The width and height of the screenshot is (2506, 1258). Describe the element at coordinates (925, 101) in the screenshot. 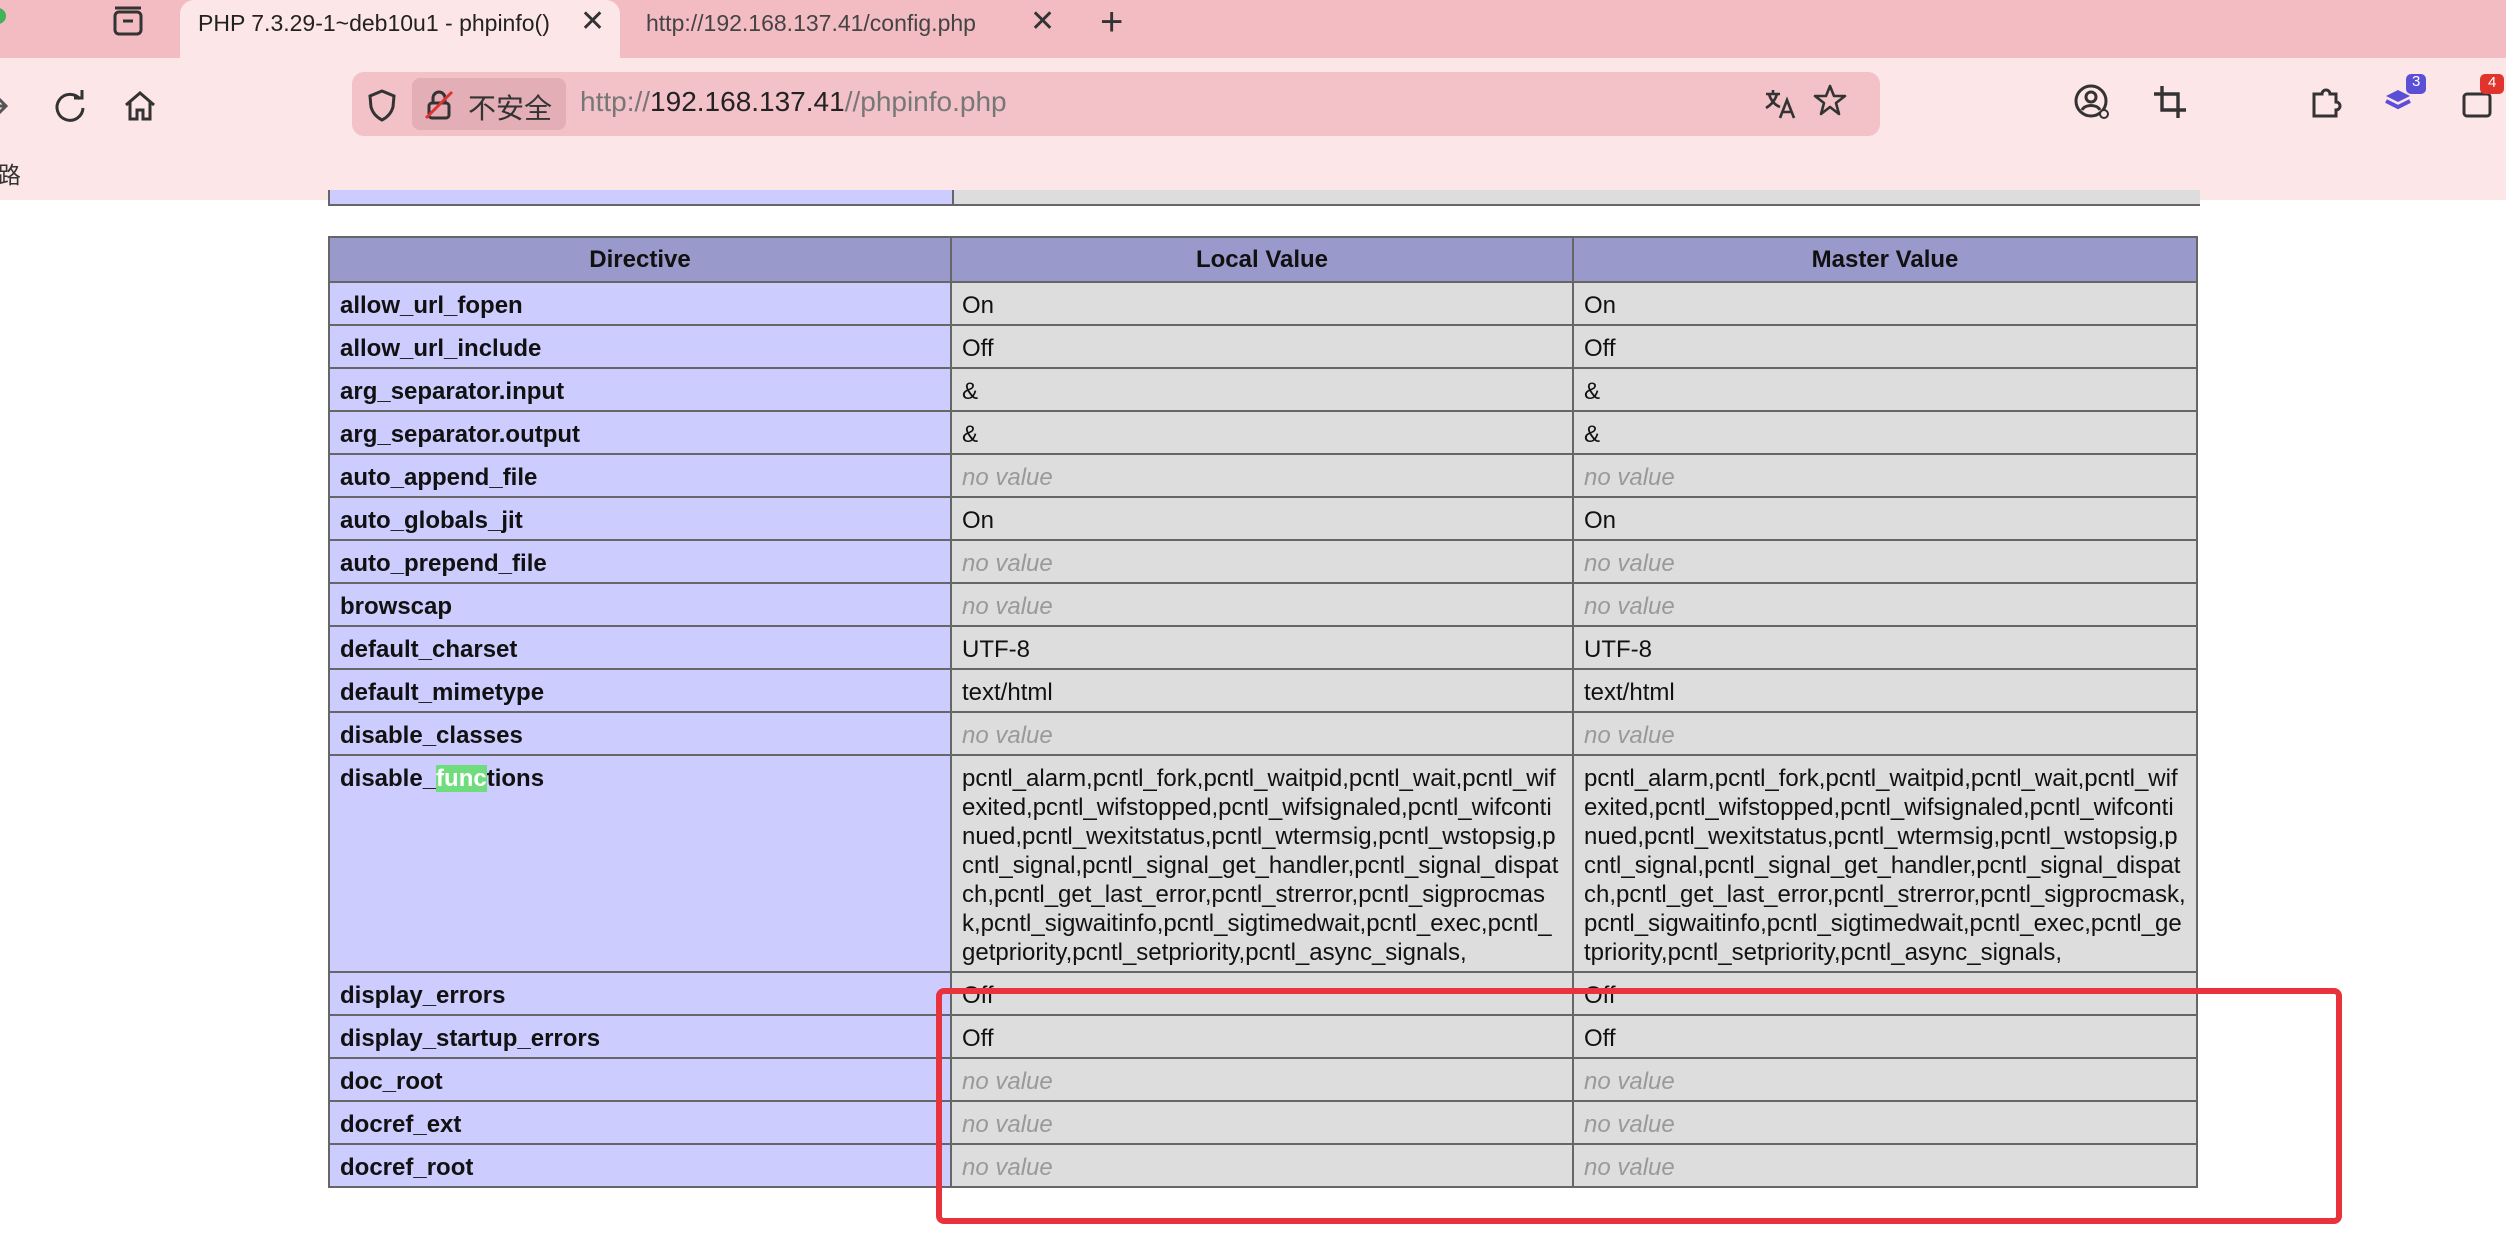

I see `url-path: //phpinfo.php` at that location.